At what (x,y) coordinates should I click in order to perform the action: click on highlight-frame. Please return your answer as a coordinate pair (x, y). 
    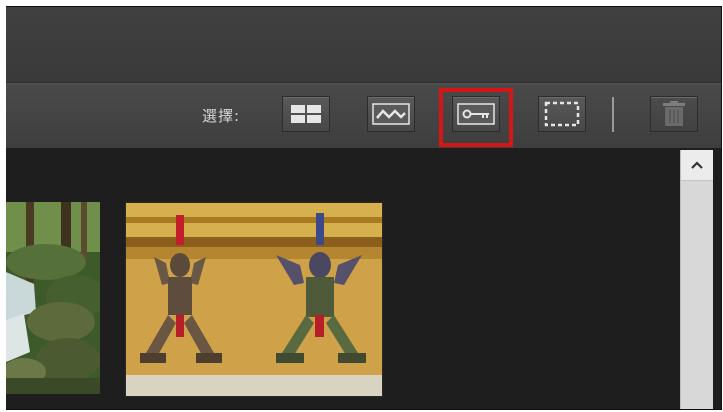
    Looking at the image, I should click on (476, 117).